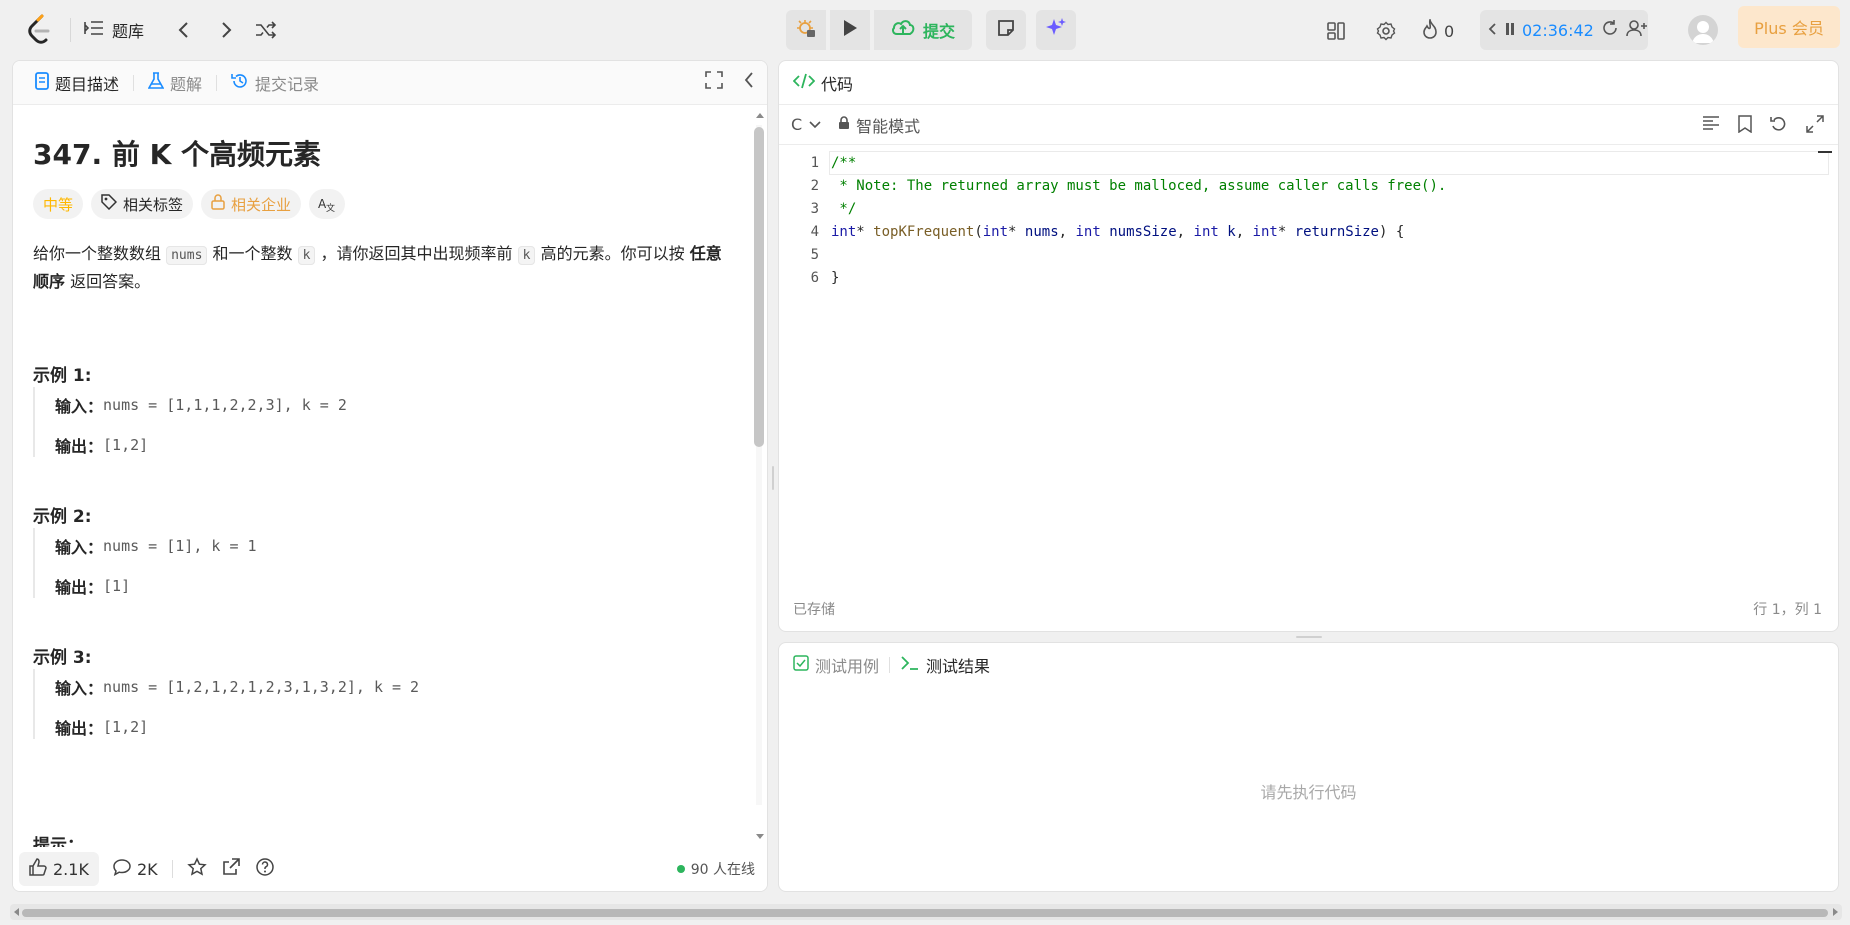  Describe the element at coordinates (1787, 610) in the screenshot. I see `cursor-position: 行 1，列 1` at that location.